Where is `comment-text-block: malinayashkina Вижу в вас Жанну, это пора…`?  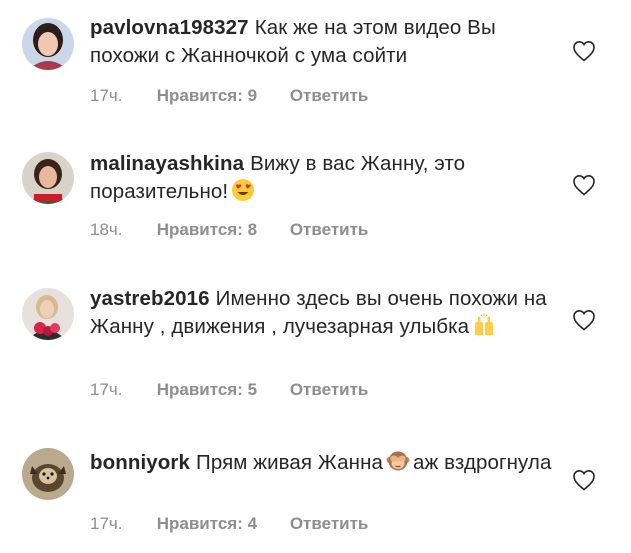
comment-text-block: malinayashkina Вижу в вас Жанну, это пора… is located at coordinates (325, 178).